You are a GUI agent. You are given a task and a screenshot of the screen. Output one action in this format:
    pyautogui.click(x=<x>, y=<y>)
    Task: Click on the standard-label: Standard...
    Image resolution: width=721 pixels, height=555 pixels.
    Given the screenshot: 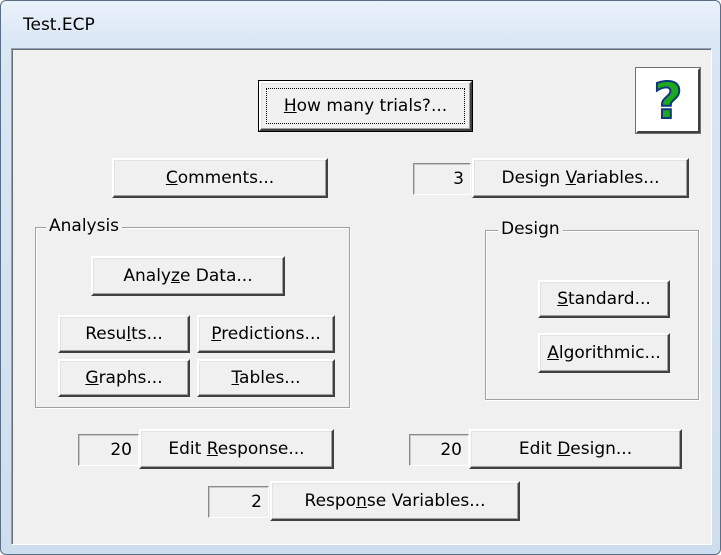 What is the action you would take?
    pyautogui.click(x=604, y=299)
    